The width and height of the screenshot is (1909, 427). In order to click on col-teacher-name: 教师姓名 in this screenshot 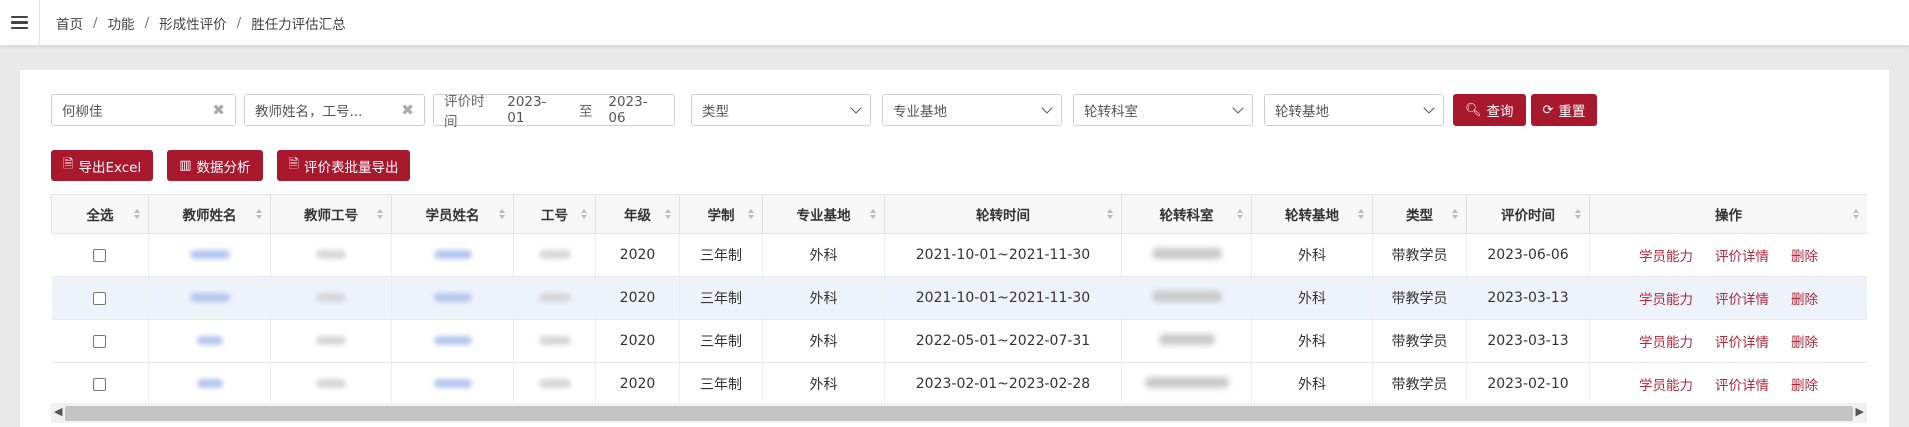, I will do `click(209, 214)`.